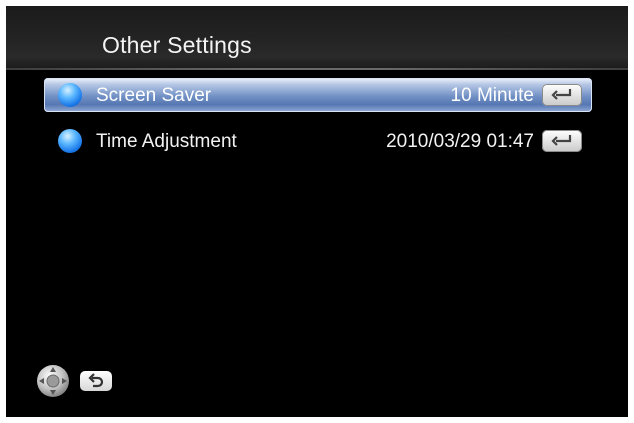 The image size is (634, 423). Describe the element at coordinates (177, 45) in the screenshot. I see `page-title: Other Settings` at that location.